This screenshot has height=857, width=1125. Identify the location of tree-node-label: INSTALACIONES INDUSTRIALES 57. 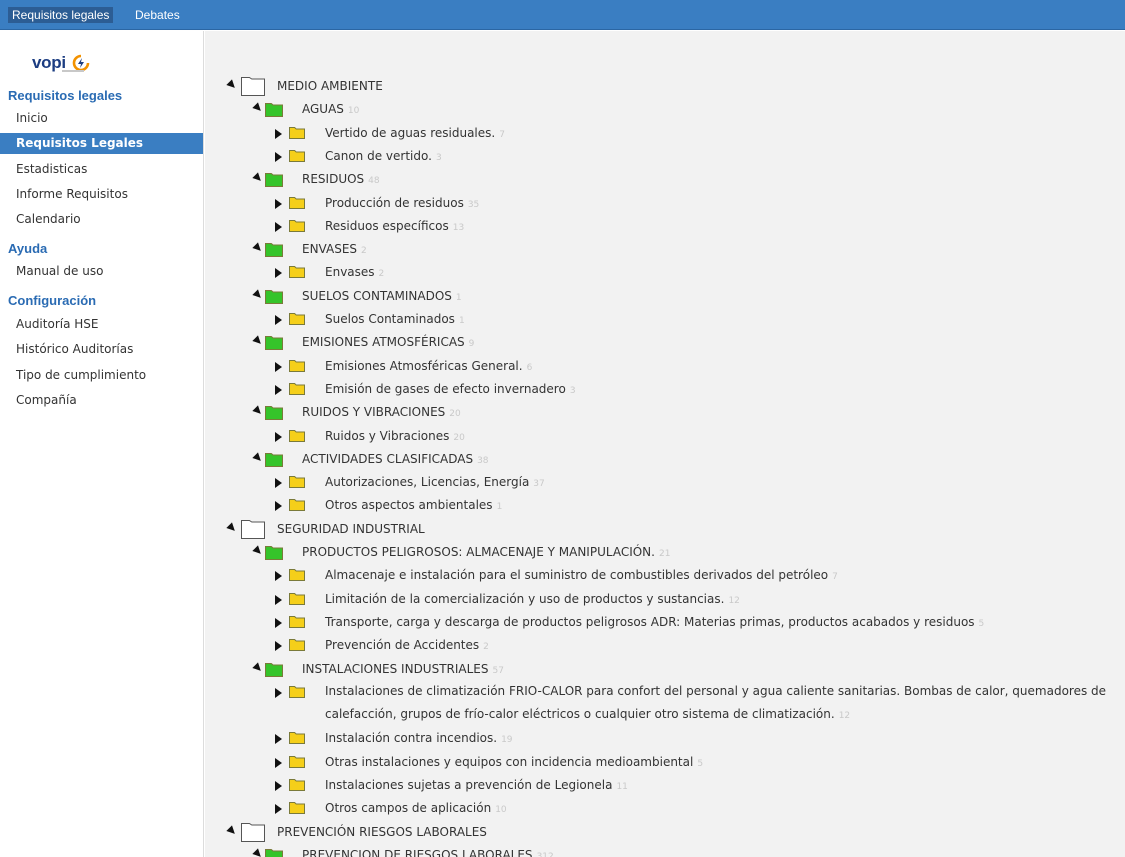
(403, 669).